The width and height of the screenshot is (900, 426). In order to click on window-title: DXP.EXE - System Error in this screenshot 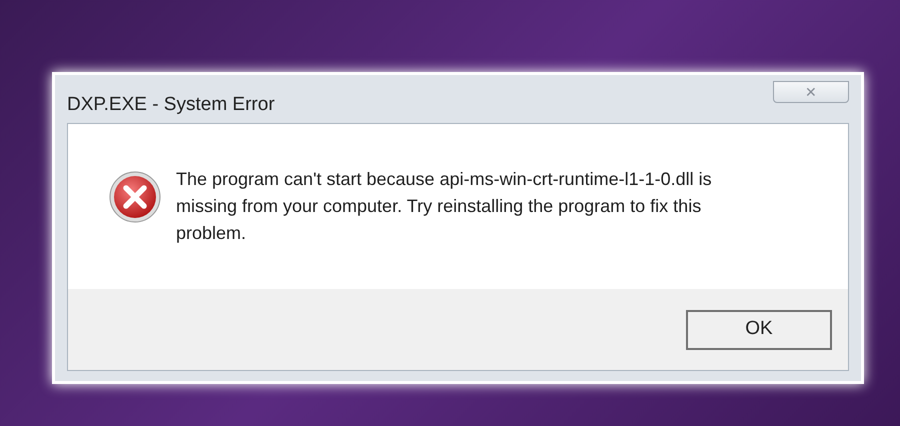, I will do `click(171, 105)`.